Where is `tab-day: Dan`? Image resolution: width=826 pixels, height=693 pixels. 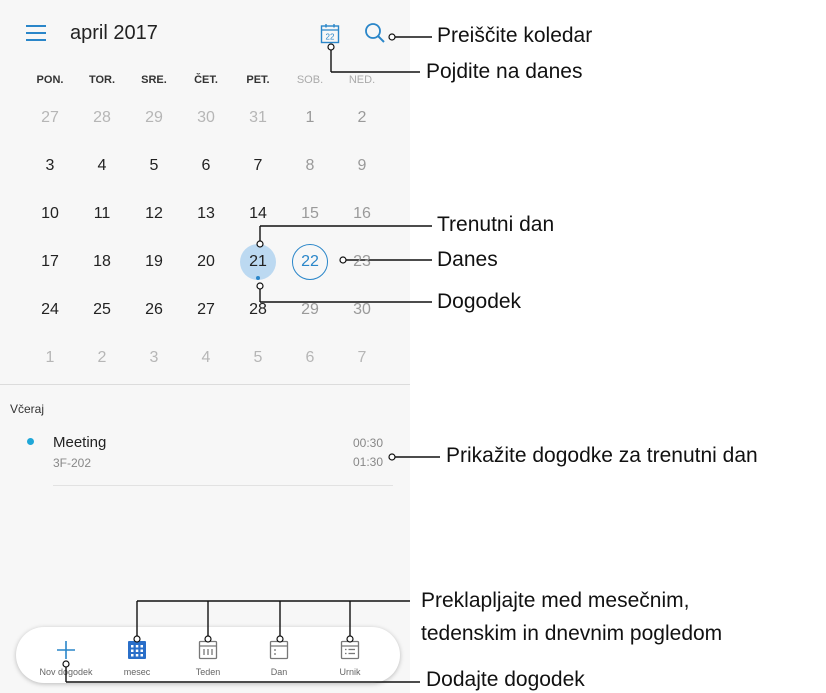 tab-day: Dan is located at coordinates (279, 655).